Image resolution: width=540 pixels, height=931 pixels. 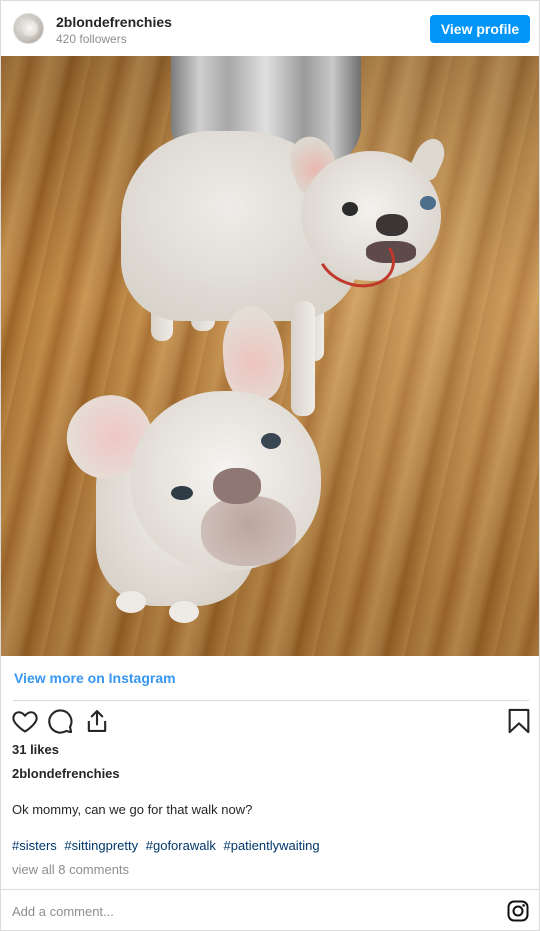 What do you see at coordinates (271, 845) in the screenshot?
I see `hashtag-link: #patientlywaiting` at bounding box center [271, 845].